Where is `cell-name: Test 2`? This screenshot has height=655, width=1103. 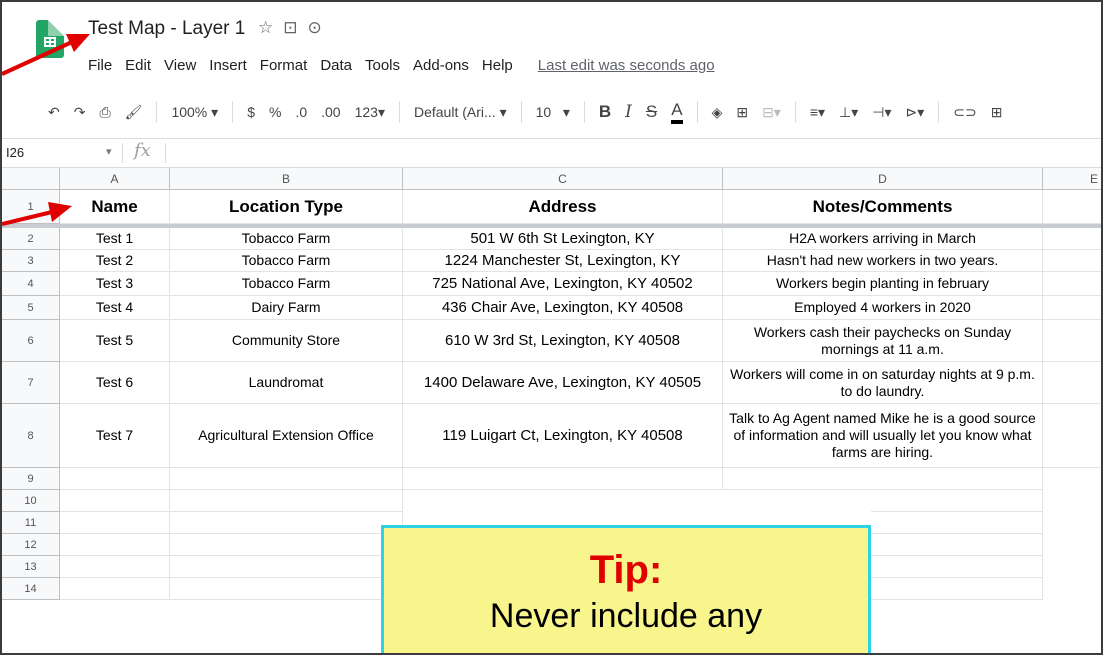
cell-name: Test 2 is located at coordinates (115, 261).